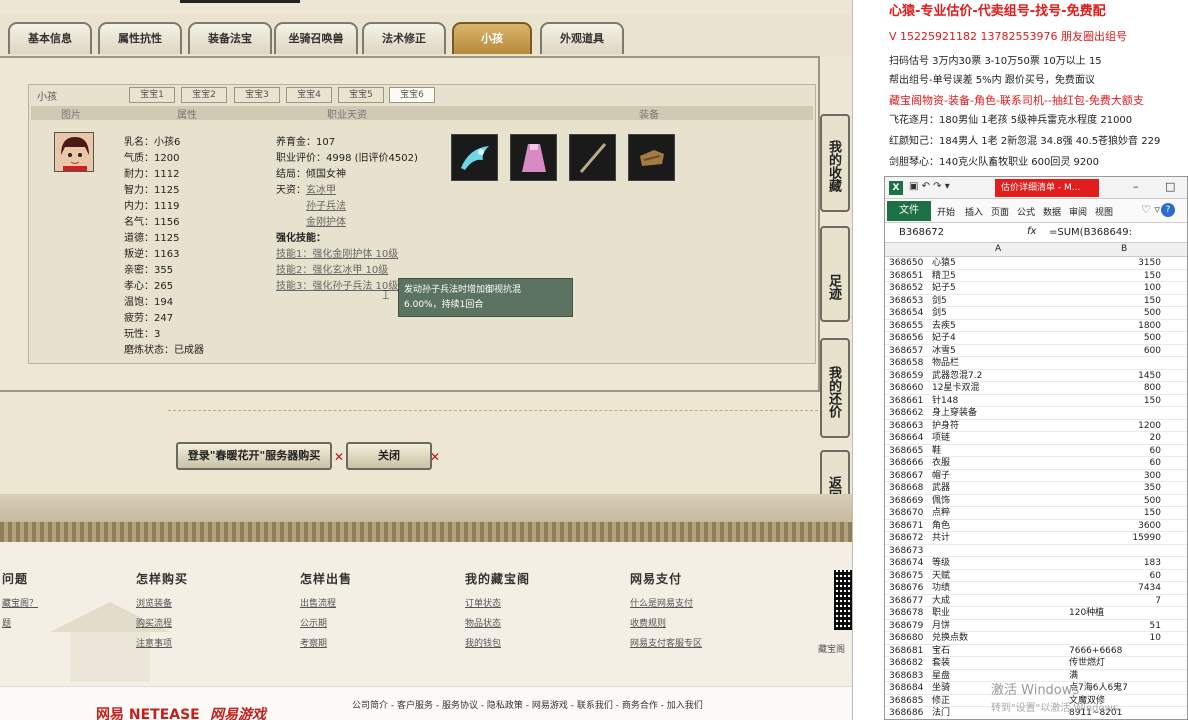 The width and height of the screenshot is (1188, 720). What do you see at coordinates (941, 651) in the screenshot?
I see `cell-a: 宝石` at bounding box center [941, 651].